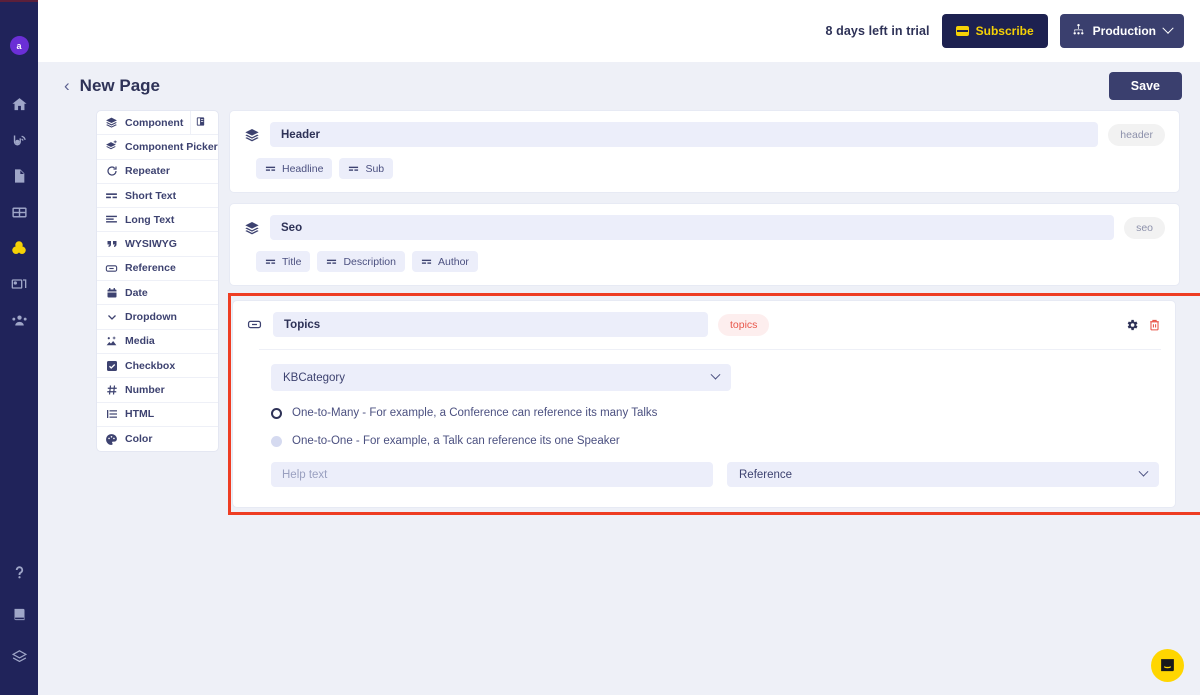 This screenshot has height=695, width=1200. What do you see at coordinates (136, 292) in the screenshot?
I see `field-type-label: Date` at bounding box center [136, 292].